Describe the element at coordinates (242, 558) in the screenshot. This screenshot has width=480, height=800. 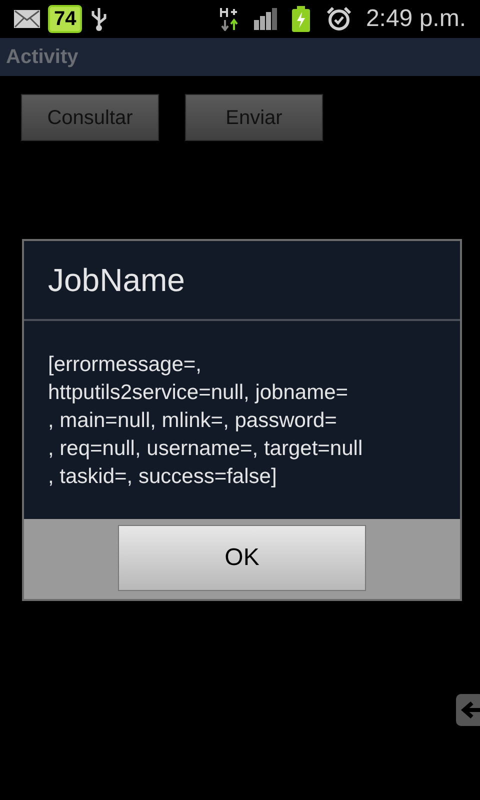
I see `ok-button: OK` at that location.